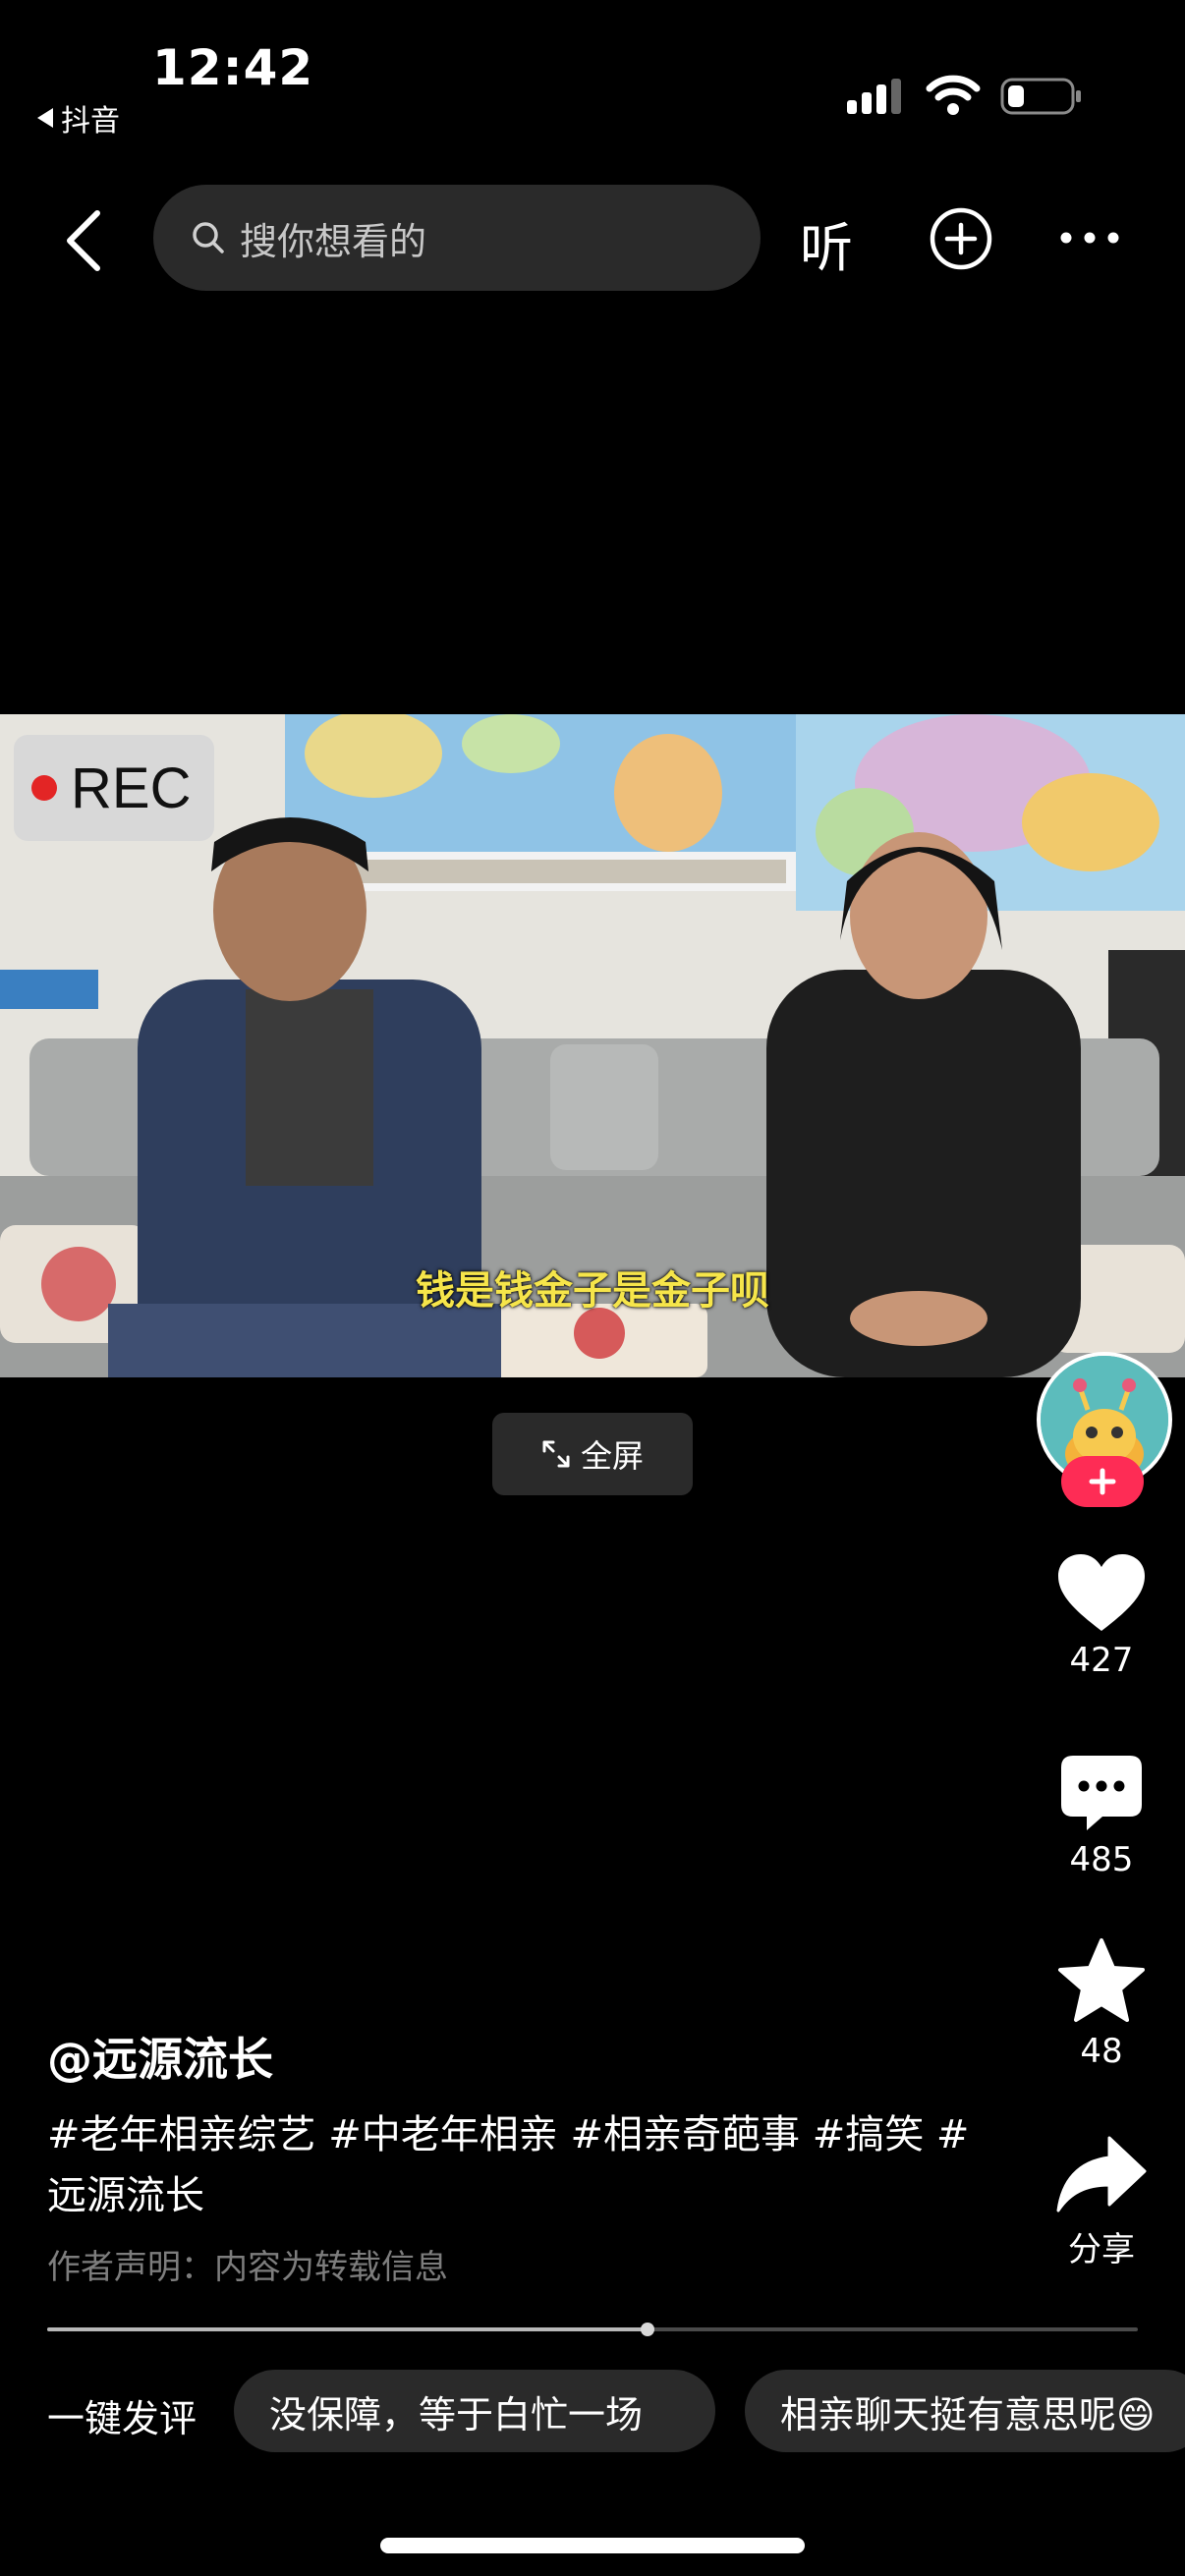  I want to click on status-time: 12:42, so click(233, 67).